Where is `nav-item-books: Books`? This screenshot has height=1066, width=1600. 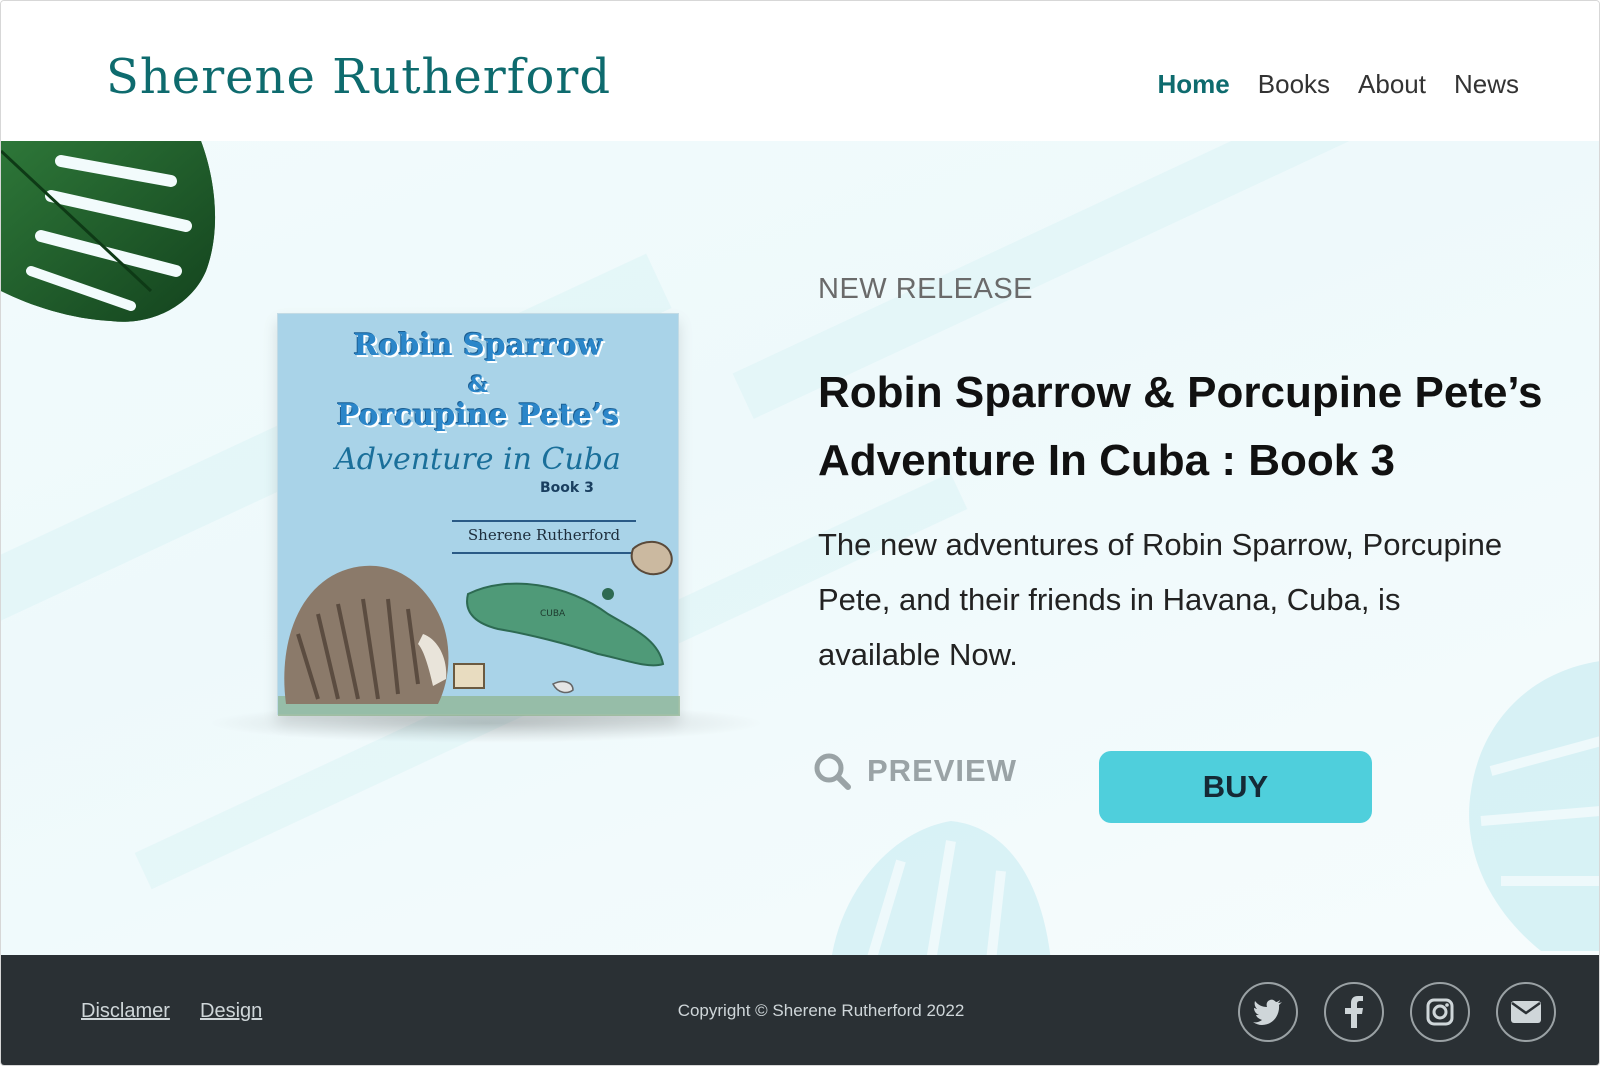
nav-item-books: Books is located at coordinates (1294, 84).